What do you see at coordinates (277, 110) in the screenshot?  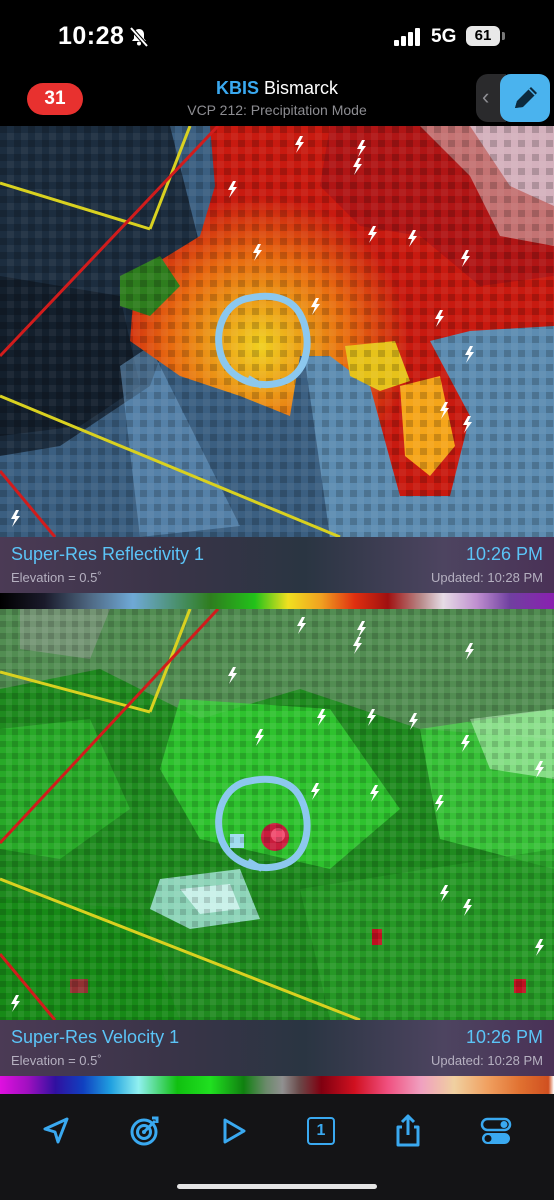 I see `vcp-mode: VCP 212: Precipitation Mode` at bounding box center [277, 110].